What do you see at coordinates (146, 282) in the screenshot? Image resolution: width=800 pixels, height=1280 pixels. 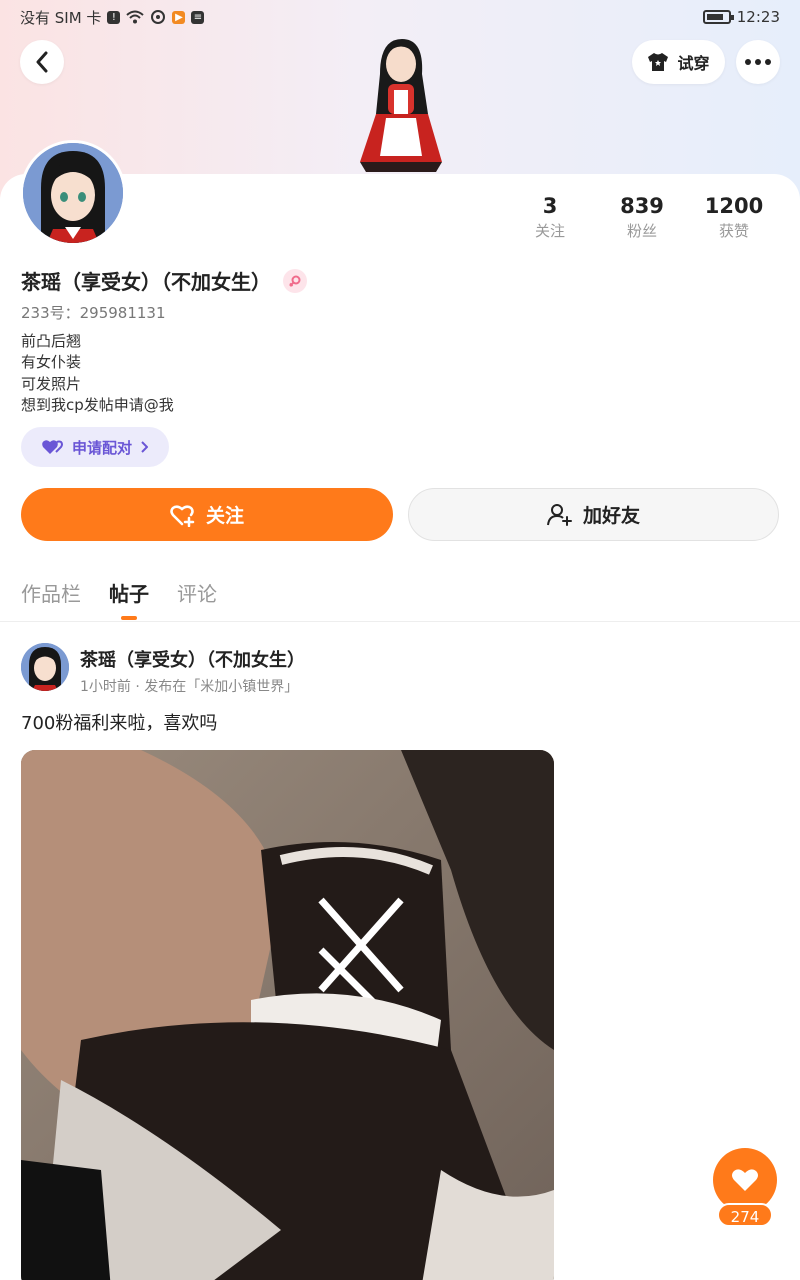 I see `profile-name: 茶瑶（享受女）（不加女生）` at bounding box center [146, 282].